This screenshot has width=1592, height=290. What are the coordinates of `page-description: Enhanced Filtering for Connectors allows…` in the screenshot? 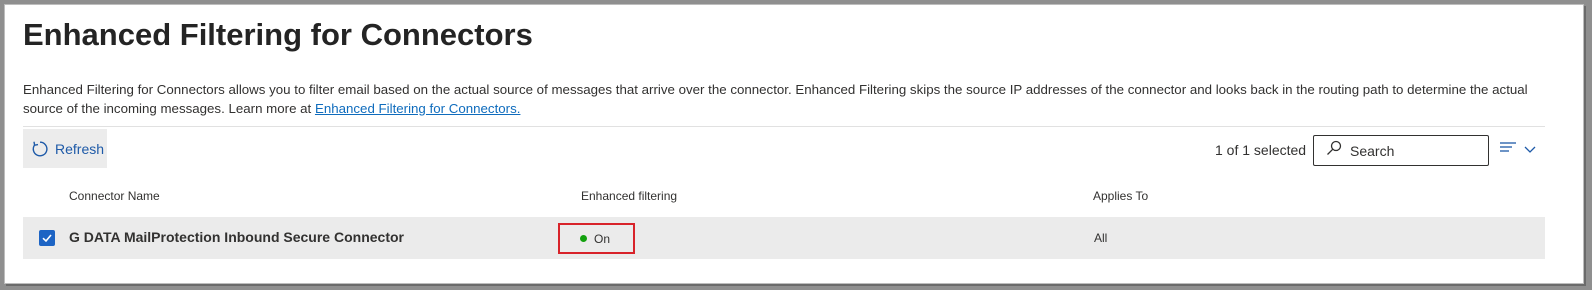 It's located at (793, 99).